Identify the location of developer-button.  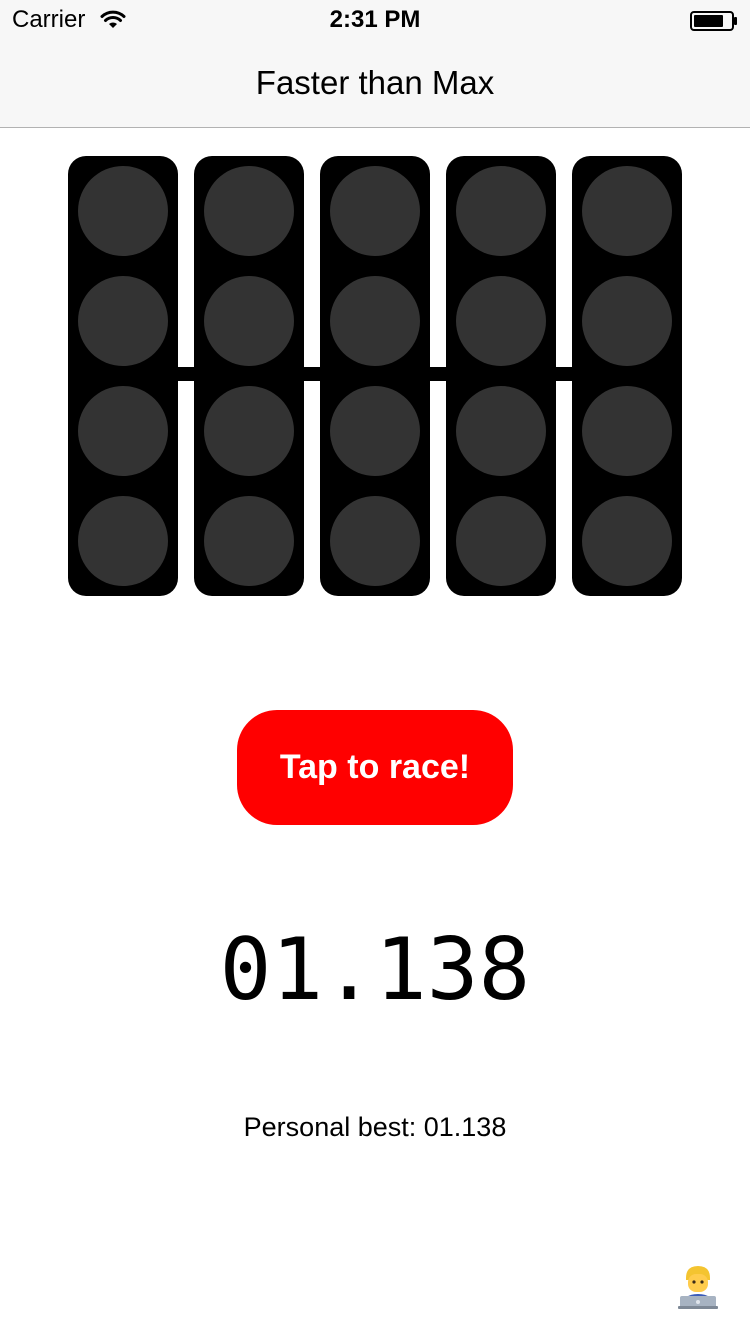
(698, 1286).